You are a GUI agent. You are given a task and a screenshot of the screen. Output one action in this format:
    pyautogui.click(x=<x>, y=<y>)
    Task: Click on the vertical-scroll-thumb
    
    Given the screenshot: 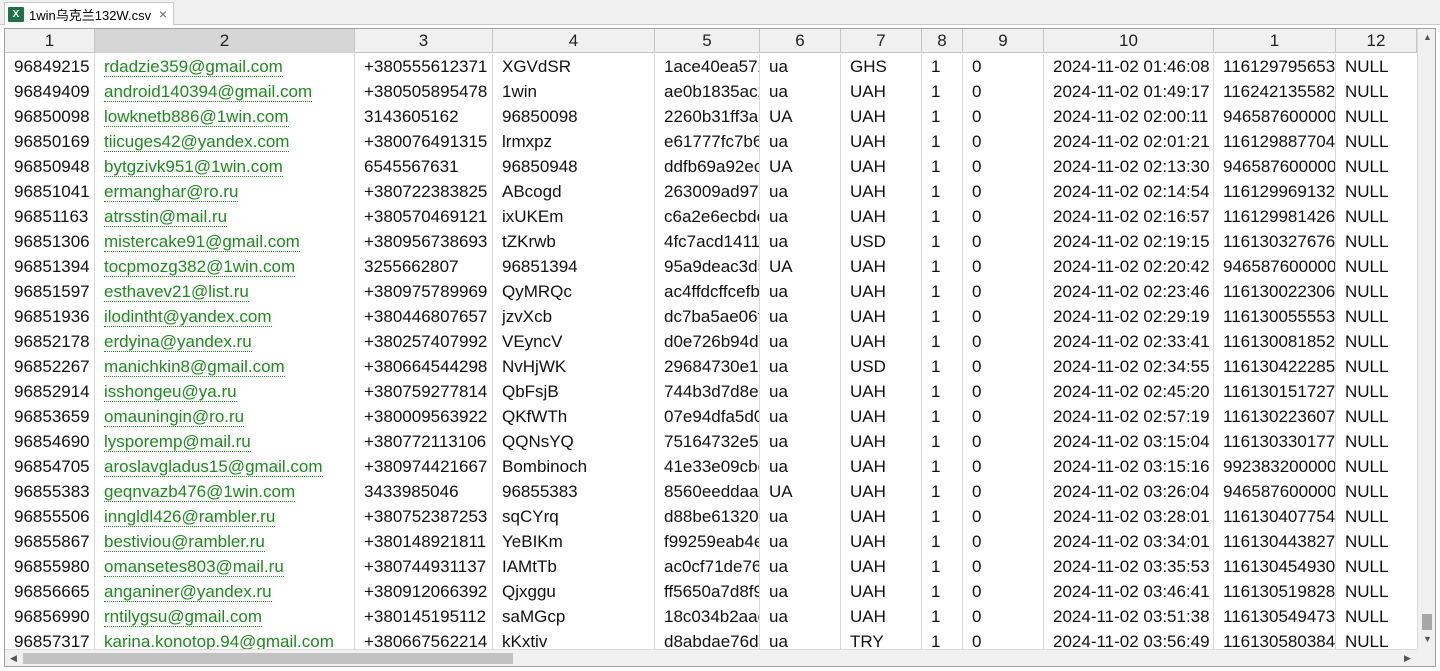 What is the action you would take?
    pyautogui.click(x=1427, y=622)
    